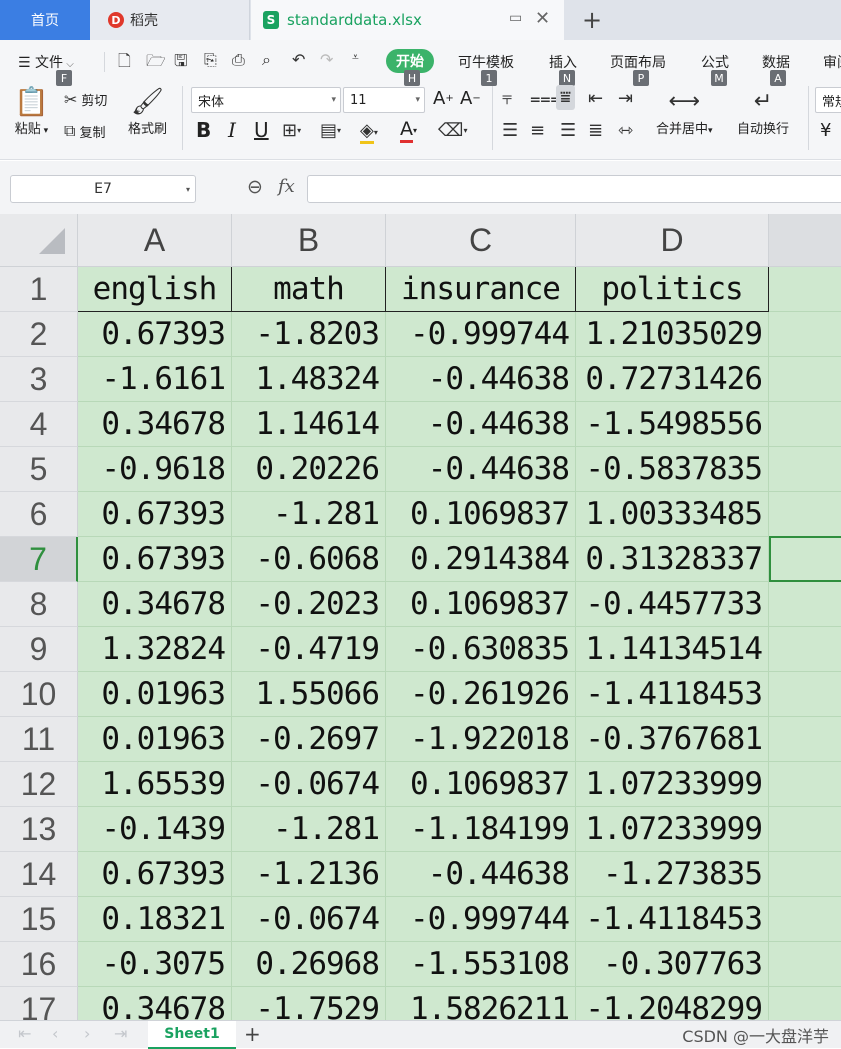 This screenshot has width=841, height=1049. I want to click on increase-font-icon: A +, so click(443, 98).